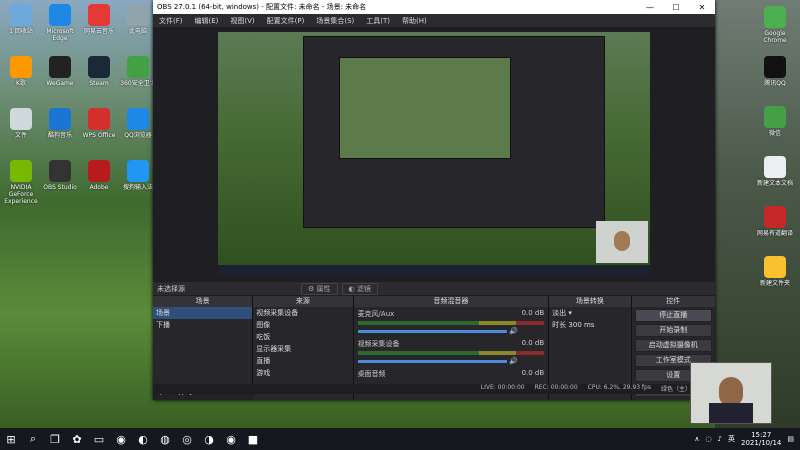 The width and height of the screenshot is (800, 450). I want to click on desktop-icon-label: QQ浏览器, so click(138, 135).